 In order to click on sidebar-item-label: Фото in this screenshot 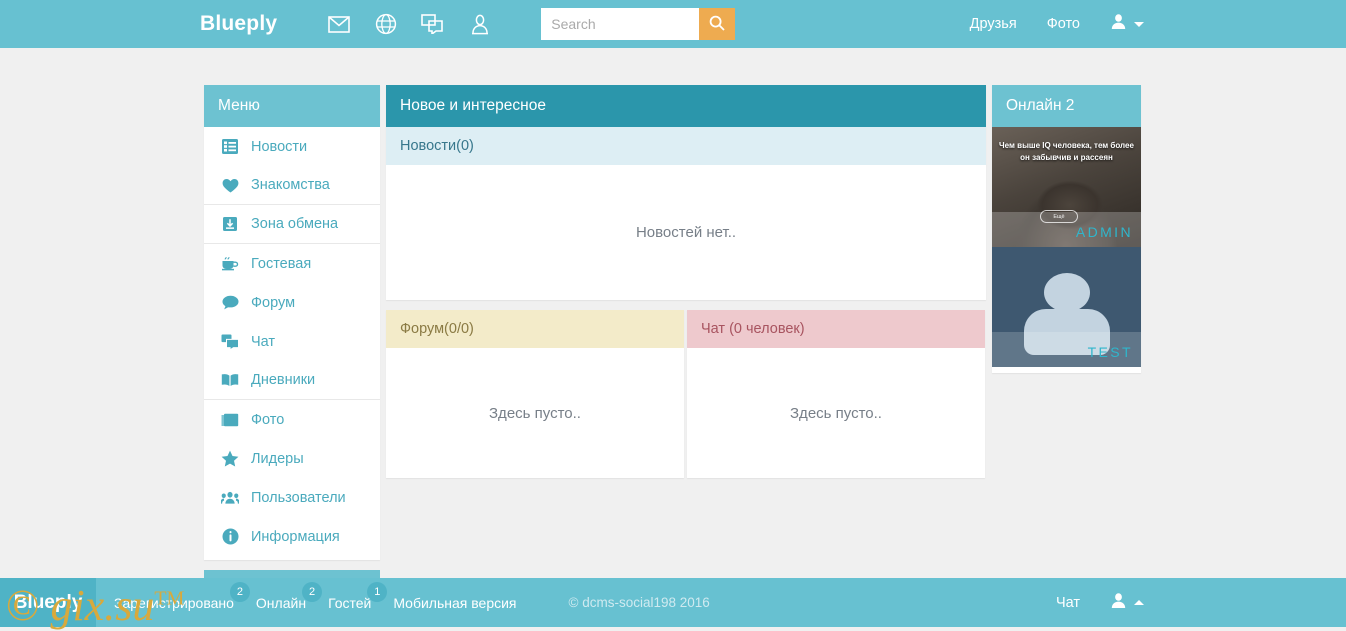, I will do `click(267, 420)`.